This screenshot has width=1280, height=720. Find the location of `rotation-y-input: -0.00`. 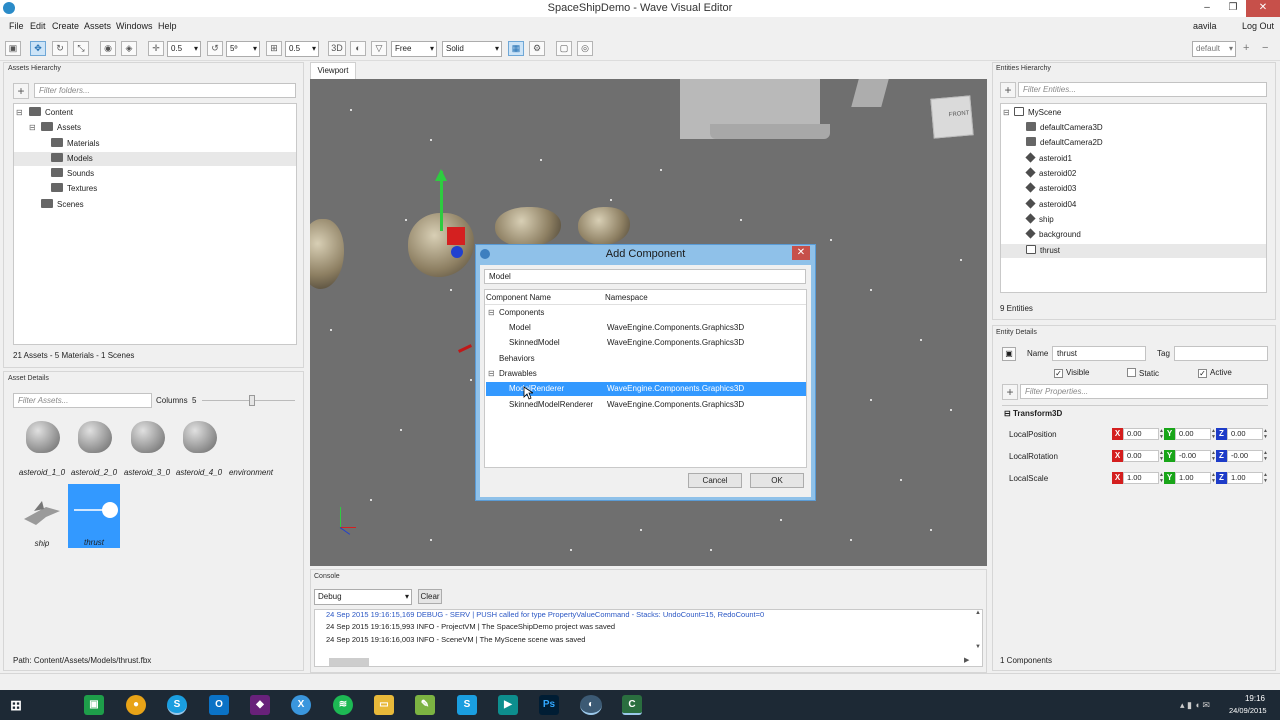

rotation-y-input: -0.00 is located at coordinates (1193, 456).